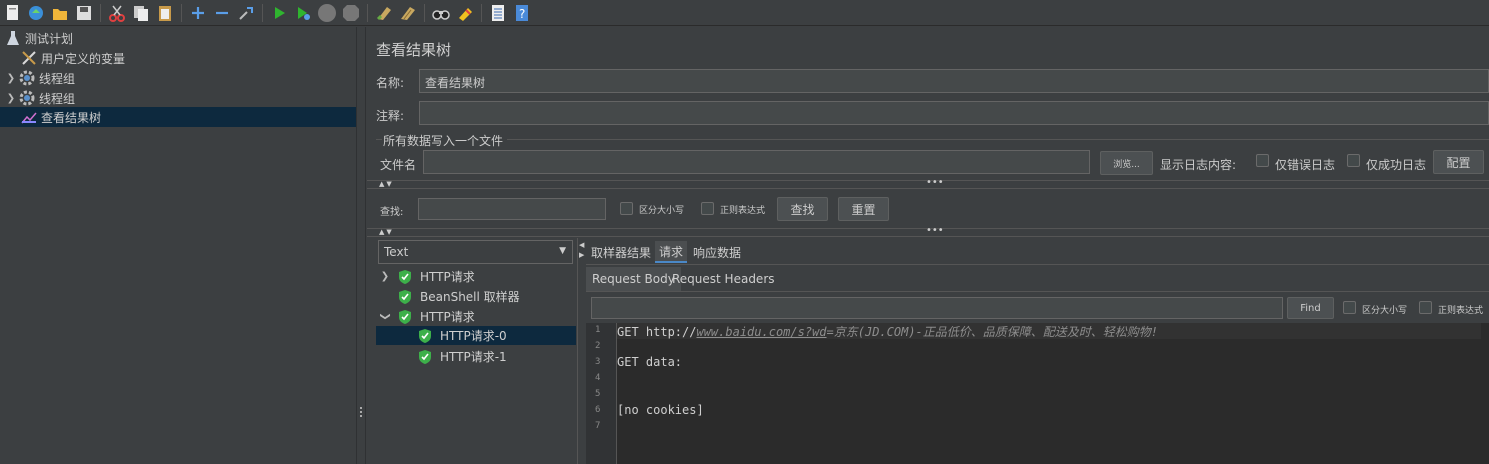 The width and height of the screenshot is (1489, 464). What do you see at coordinates (581, 245) in the screenshot?
I see `collapse-left-icon: ◀` at bounding box center [581, 245].